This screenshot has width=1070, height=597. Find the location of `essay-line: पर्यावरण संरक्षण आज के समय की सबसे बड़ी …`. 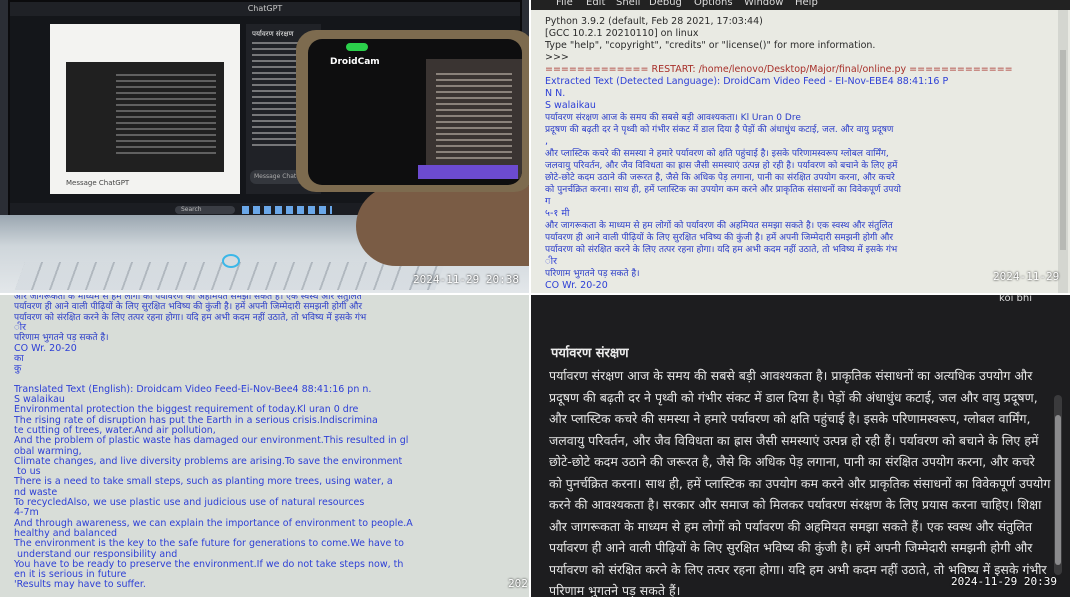

essay-line: पर्यावरण संरक्षण आज के समय की सबसे बड़ी … is located at coordinates (791, 375).